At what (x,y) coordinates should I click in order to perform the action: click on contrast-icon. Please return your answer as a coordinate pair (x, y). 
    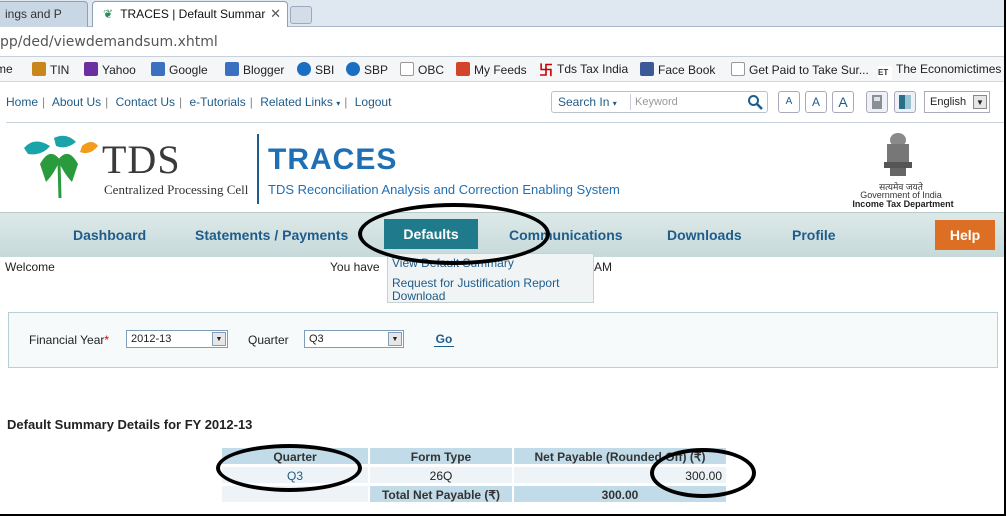
    Looking at the image, I should click on (905, 102).